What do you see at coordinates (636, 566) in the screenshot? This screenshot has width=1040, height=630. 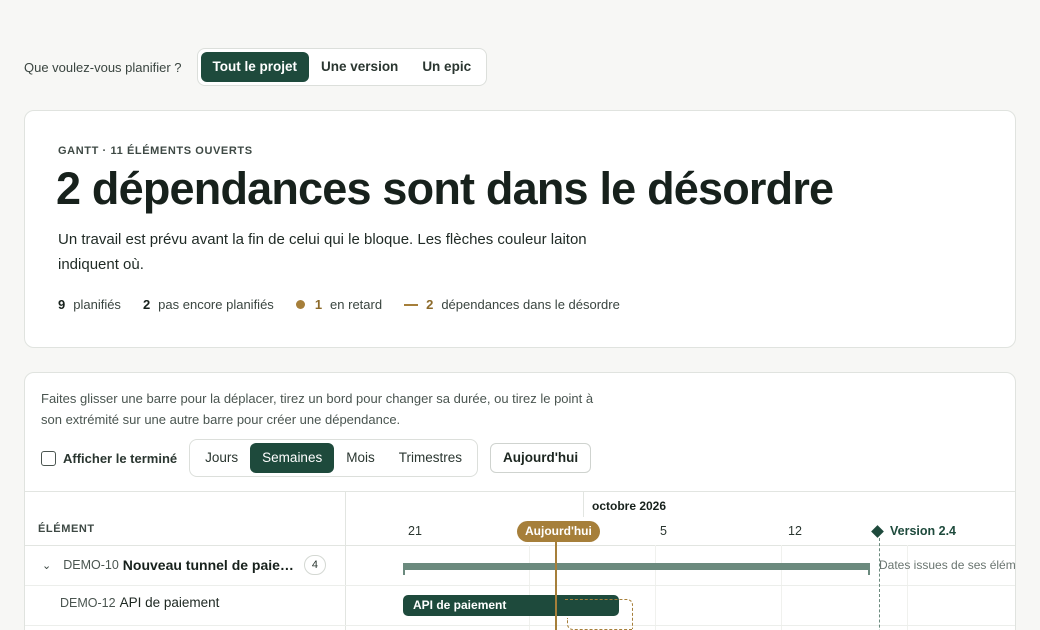 I see `epic-bar` at bounding box center [636, 566].